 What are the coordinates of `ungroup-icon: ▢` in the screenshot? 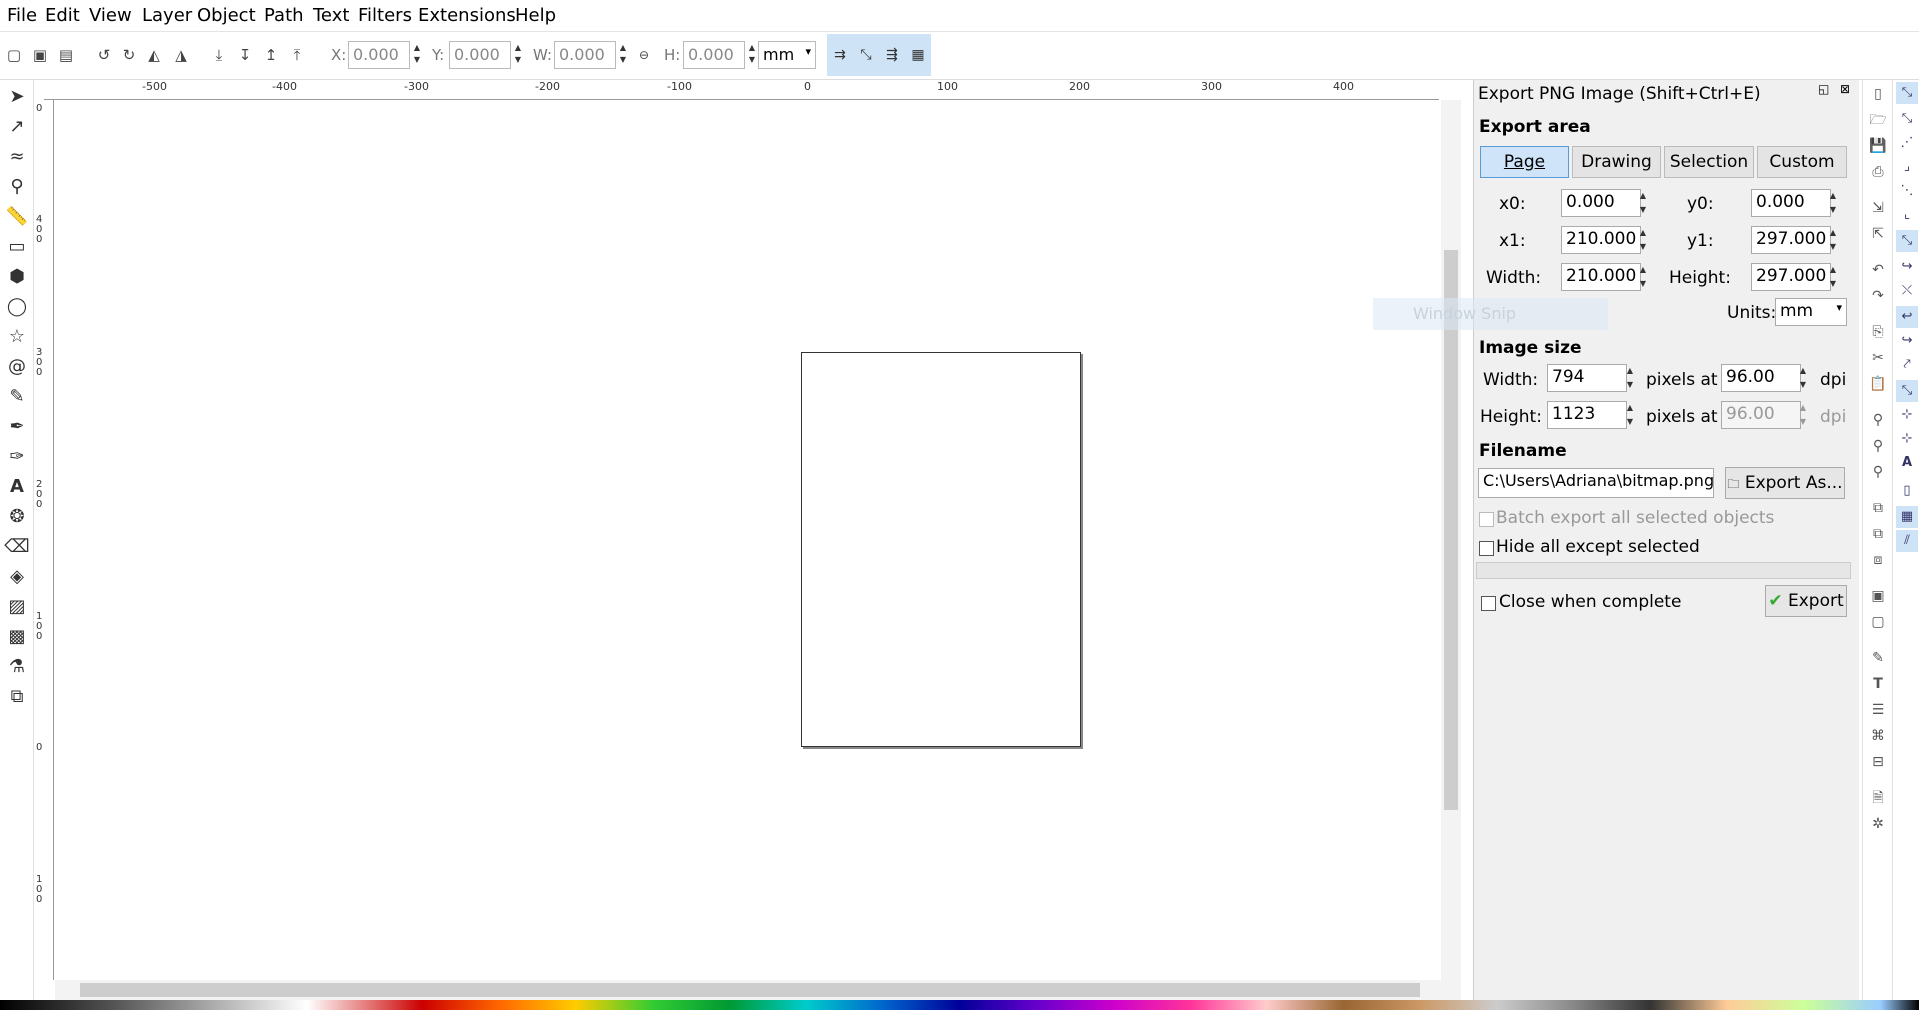 It's located at (1878, 622).